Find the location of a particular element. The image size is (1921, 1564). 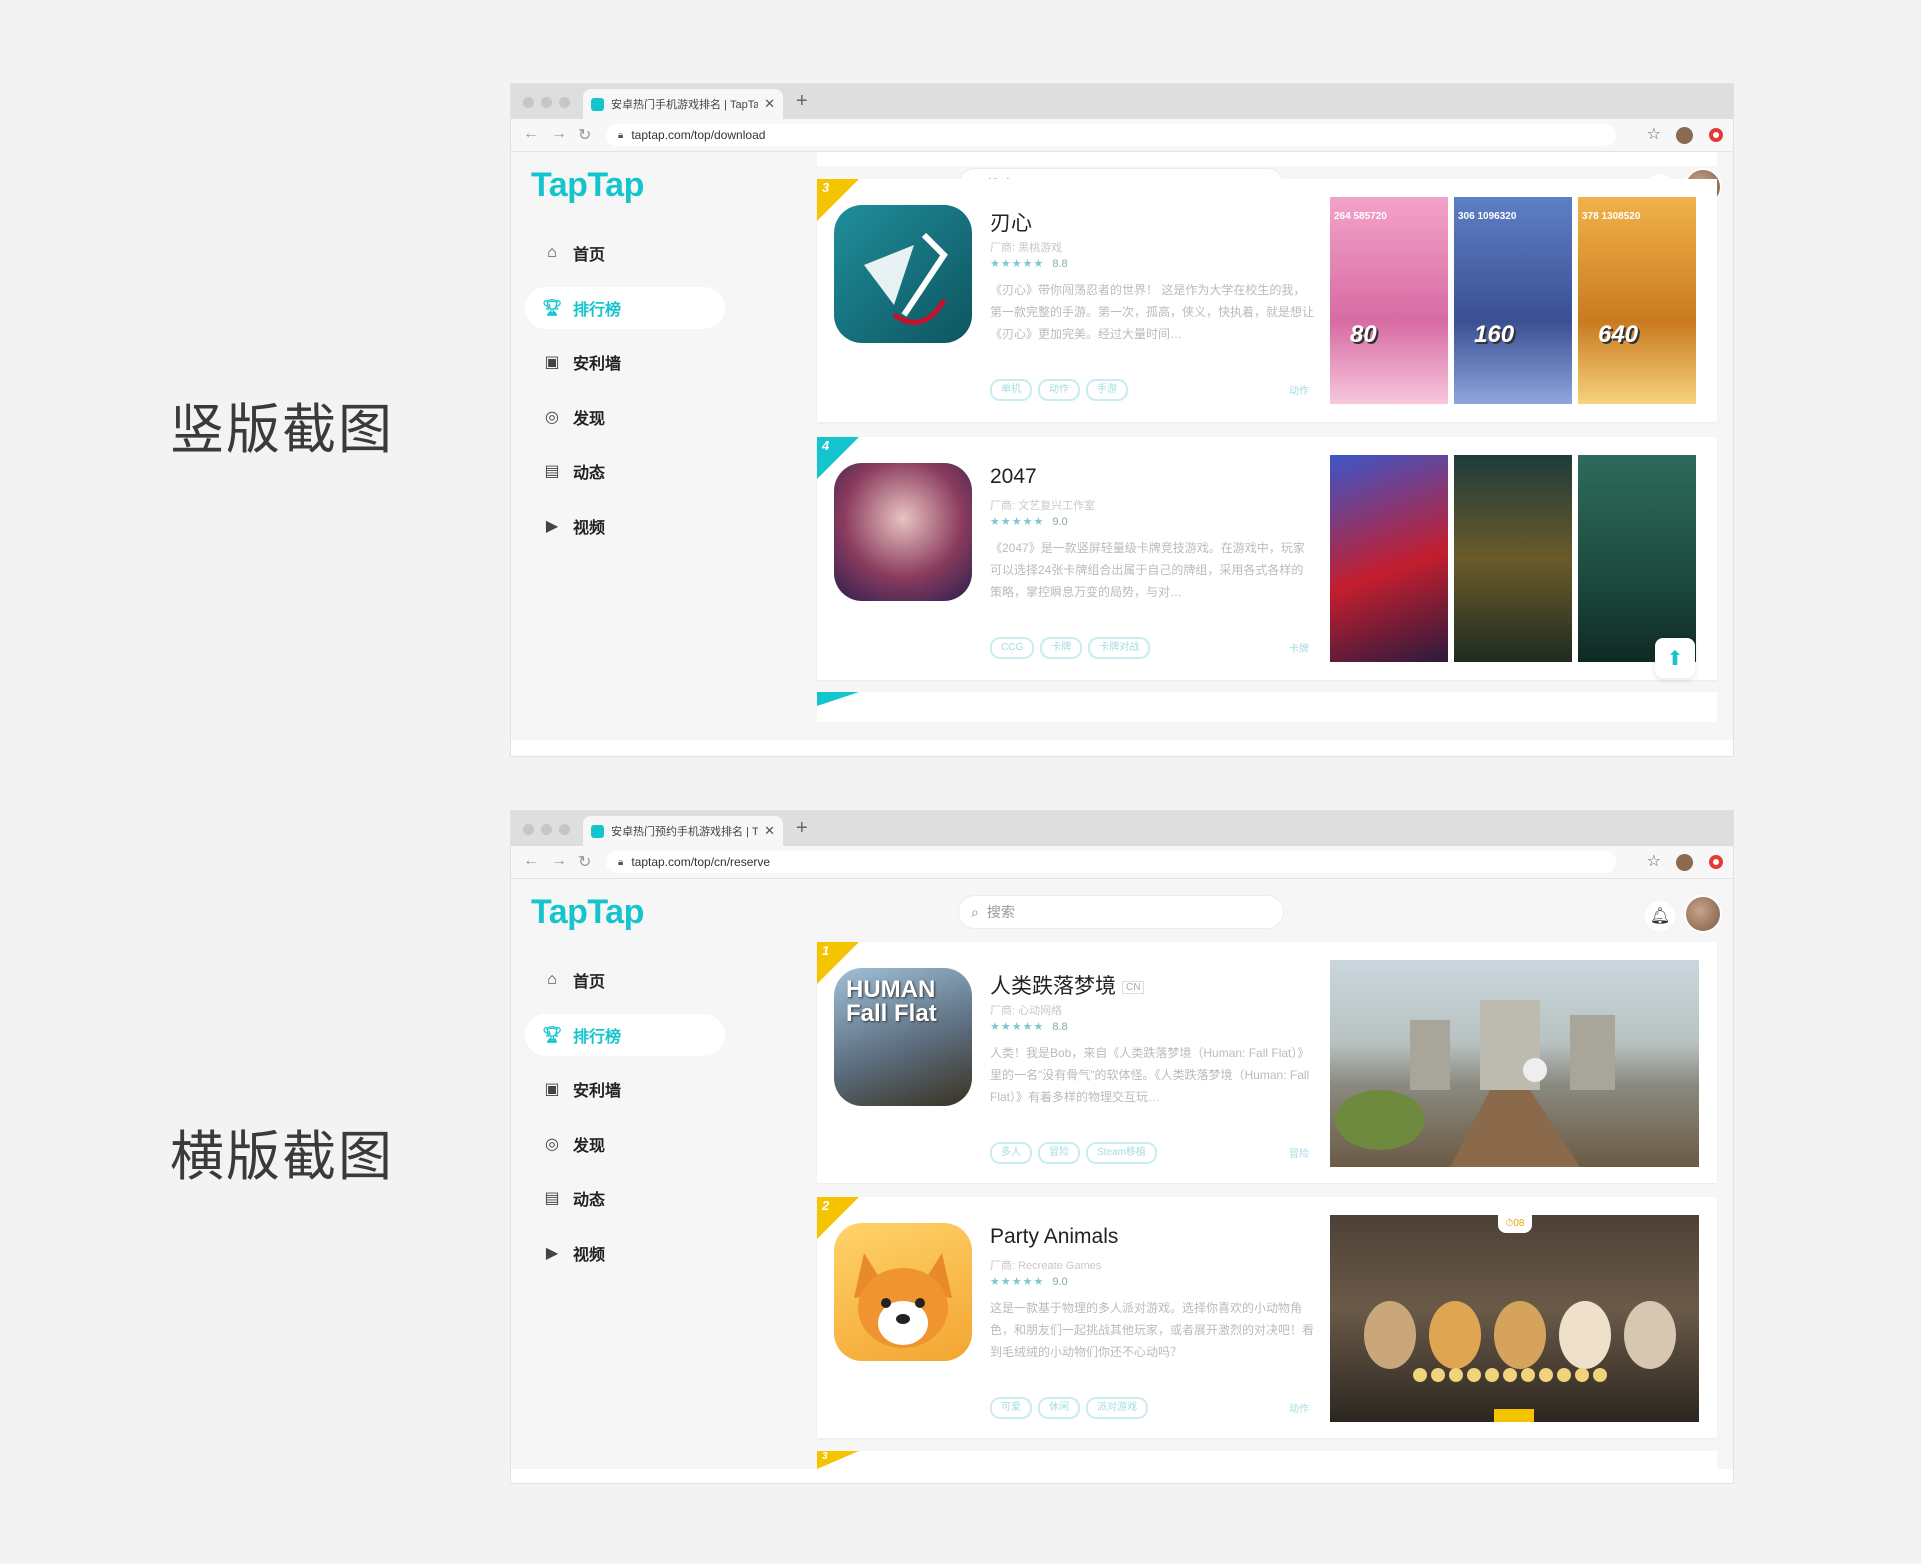

url-field: 🔒︎ taptap.com/top/download is located at coordinates (1111, 135).